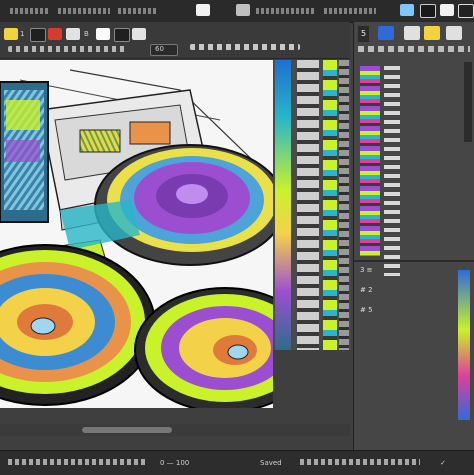 This screenshot has width=474, height=475. I want to click on layers-icon, so click(103, 34).